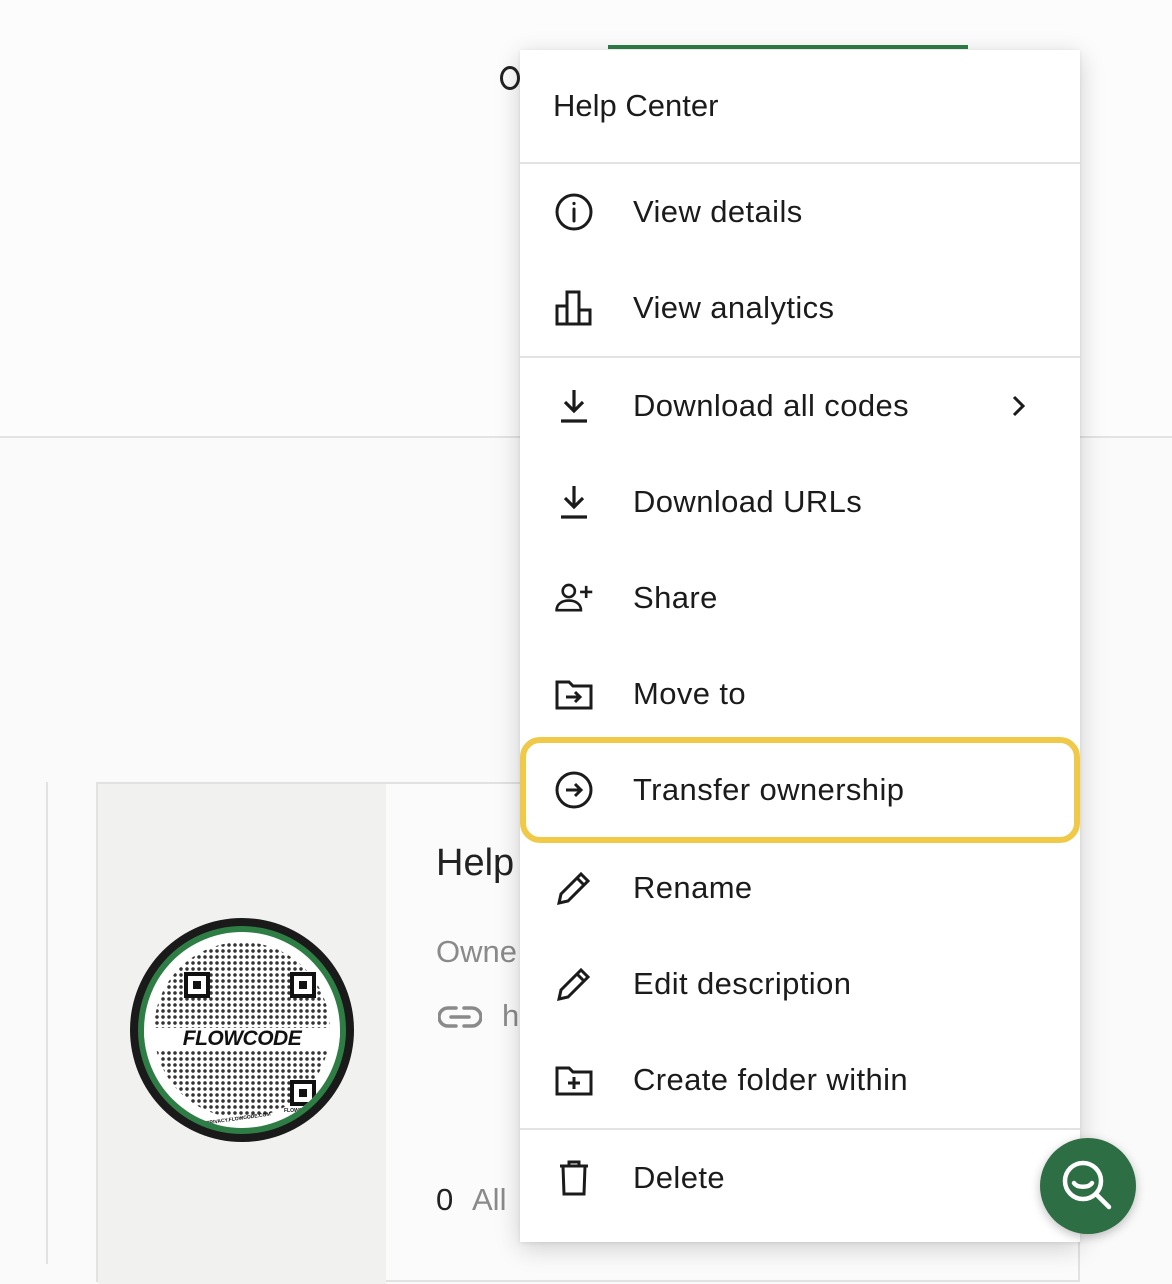 This screenshot has width=1172, height=1284. Describe the element at coordinates (800, 1178) in the screenshot. I see `menu-item-delete: Delete` at that location.